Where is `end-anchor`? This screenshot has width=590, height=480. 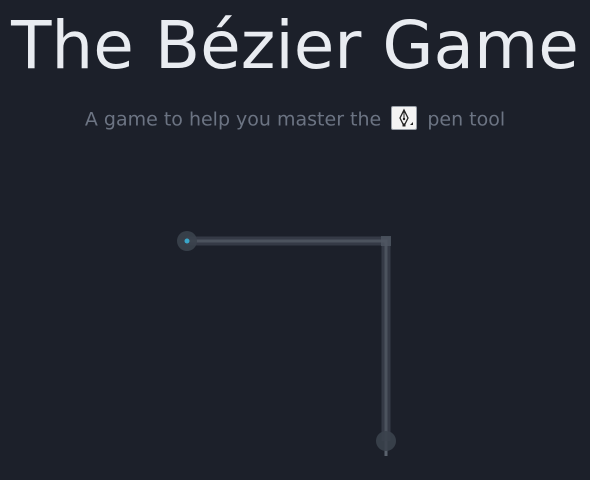 end-anchor is located at coordinates (386, 441).